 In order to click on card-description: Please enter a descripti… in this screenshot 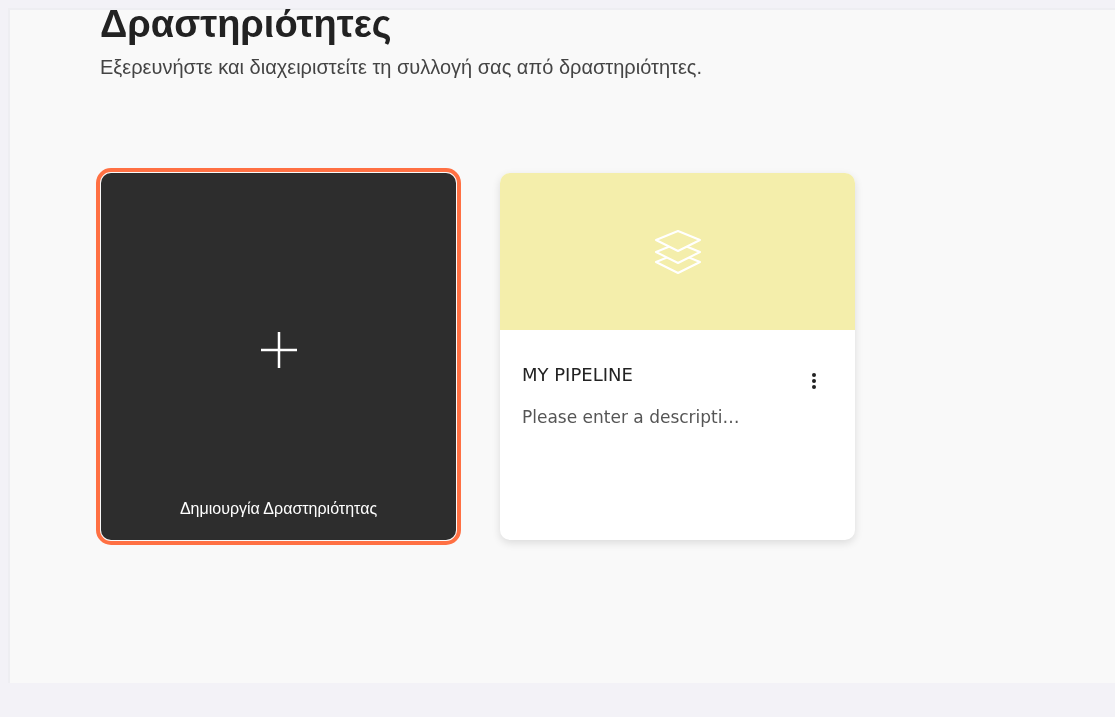, I will do `click(631, 417)`.